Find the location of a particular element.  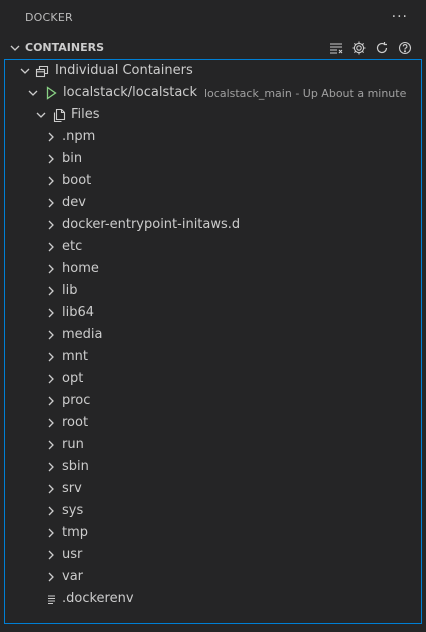

containers-icon is located at coordinates (43, 71).